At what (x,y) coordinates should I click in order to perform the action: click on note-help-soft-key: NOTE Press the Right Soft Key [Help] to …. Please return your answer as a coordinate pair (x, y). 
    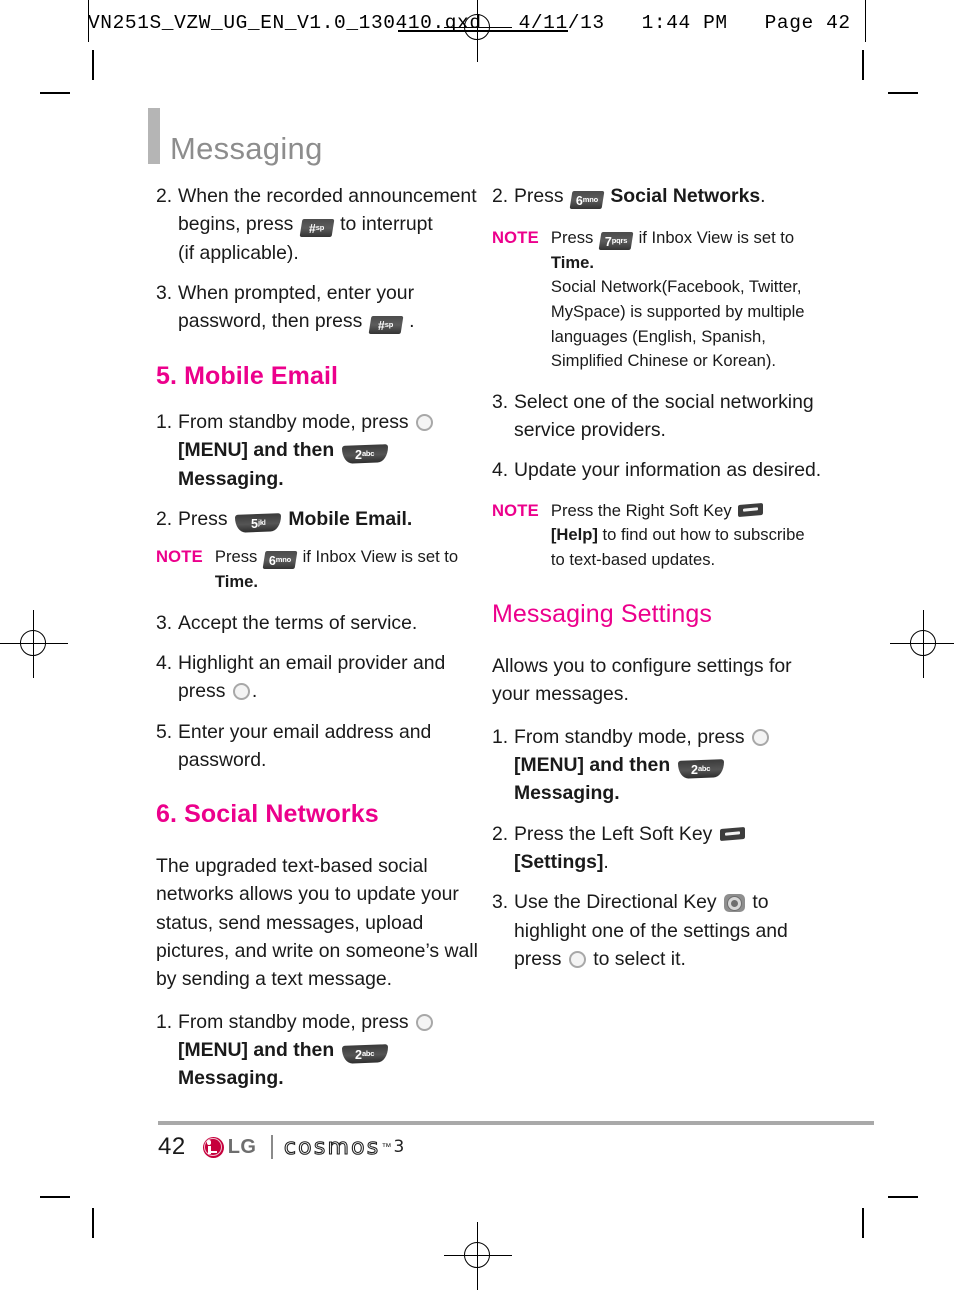
    Looking at the image, I should click on (657, 536).